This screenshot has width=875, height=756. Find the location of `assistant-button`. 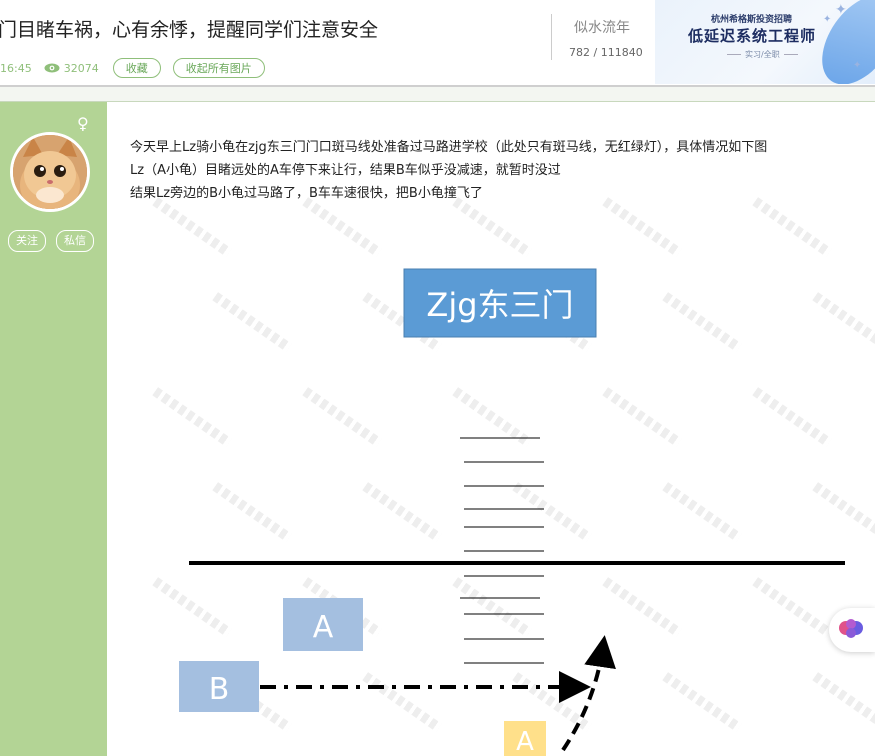

assistant-button is located at coordinates (852, 630).